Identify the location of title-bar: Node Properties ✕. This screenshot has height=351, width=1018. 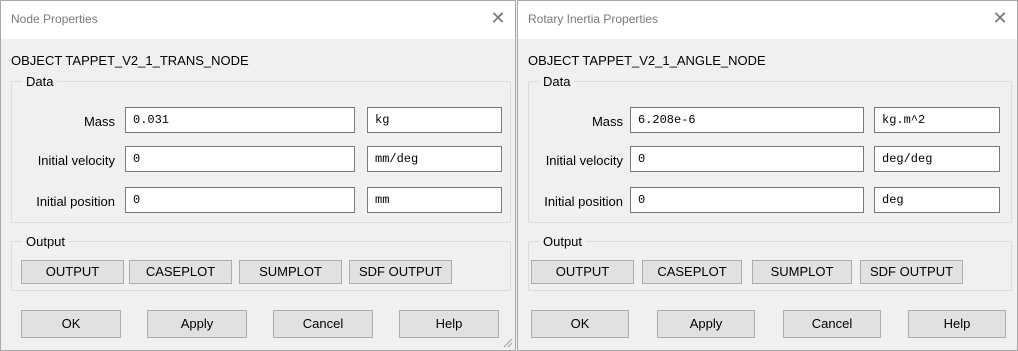
(258, 20).